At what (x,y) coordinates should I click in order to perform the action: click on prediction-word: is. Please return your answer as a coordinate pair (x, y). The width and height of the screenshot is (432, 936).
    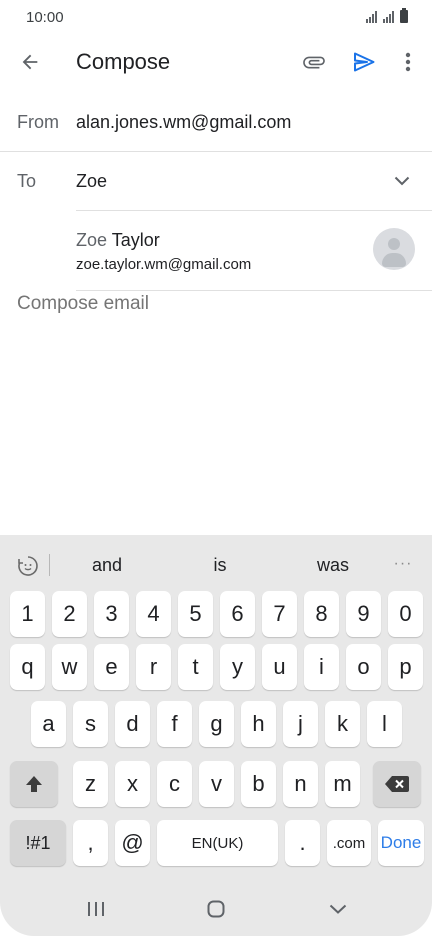
    Looking at the image, I should click on (220, 565).